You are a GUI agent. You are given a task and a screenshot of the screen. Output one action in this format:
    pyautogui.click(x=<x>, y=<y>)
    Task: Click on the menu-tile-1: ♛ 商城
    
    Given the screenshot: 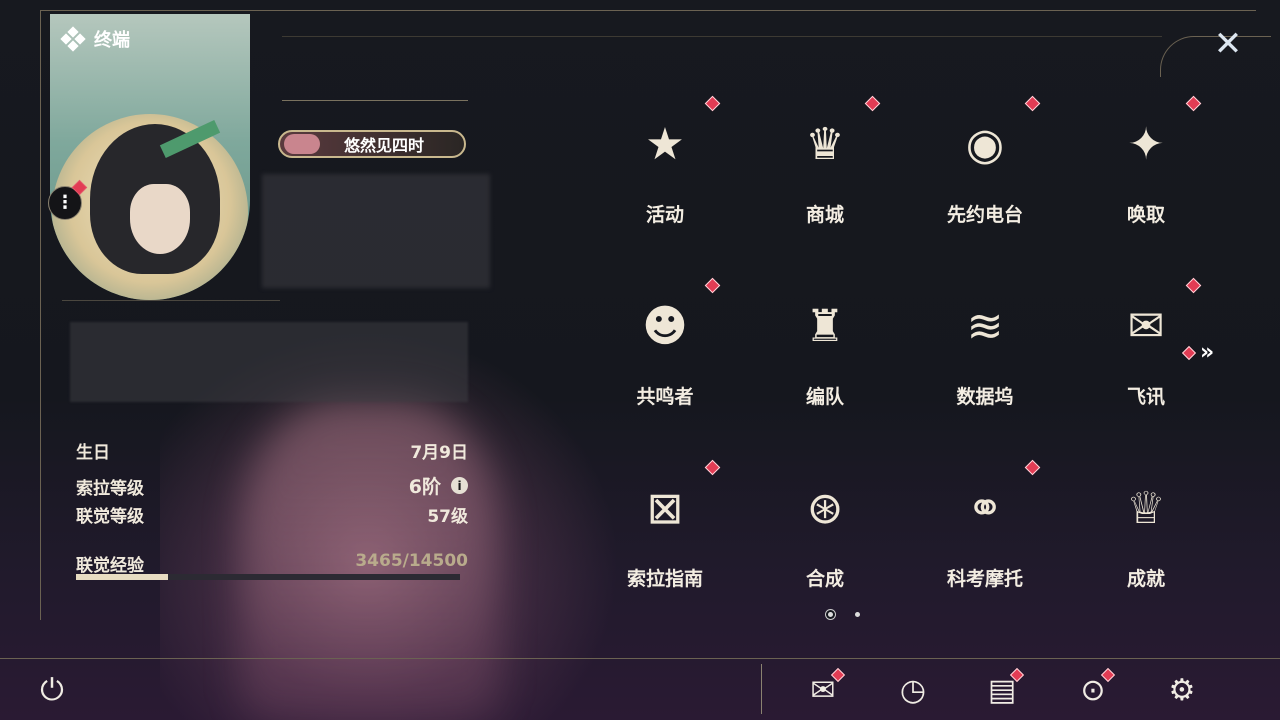 What is the action you would take?
    pyautogui.click(x=825, y=162)
    